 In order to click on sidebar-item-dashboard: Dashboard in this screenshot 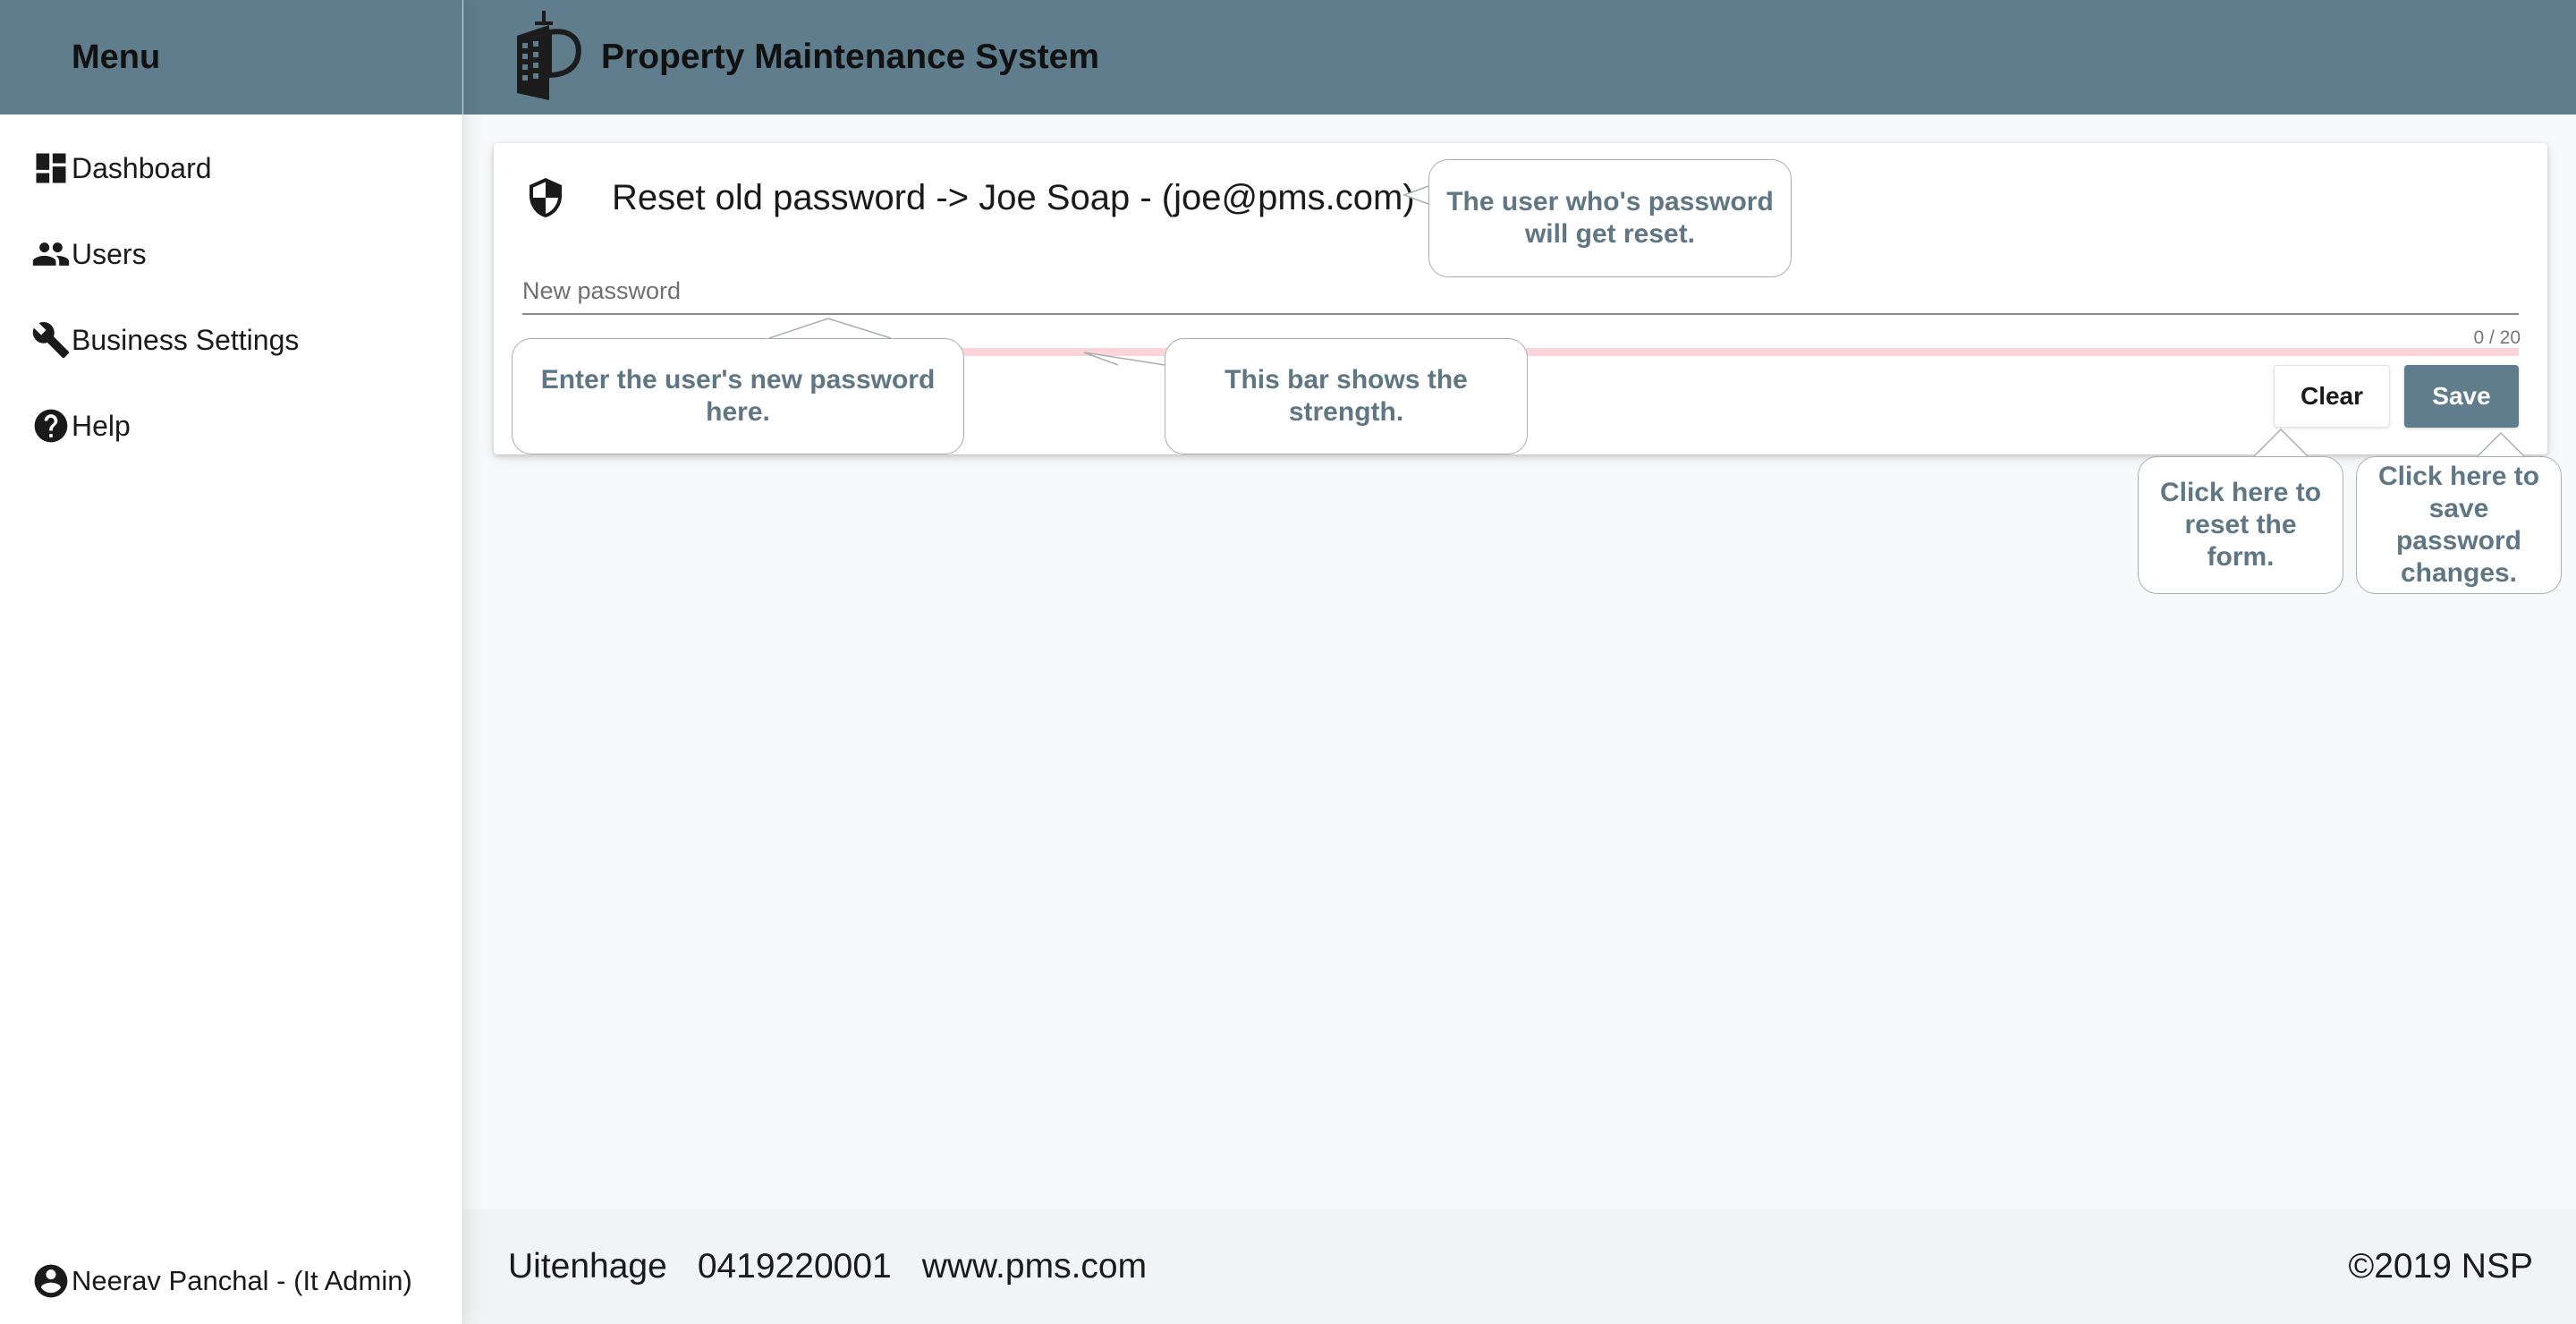, I will do `click(231, 168)`.